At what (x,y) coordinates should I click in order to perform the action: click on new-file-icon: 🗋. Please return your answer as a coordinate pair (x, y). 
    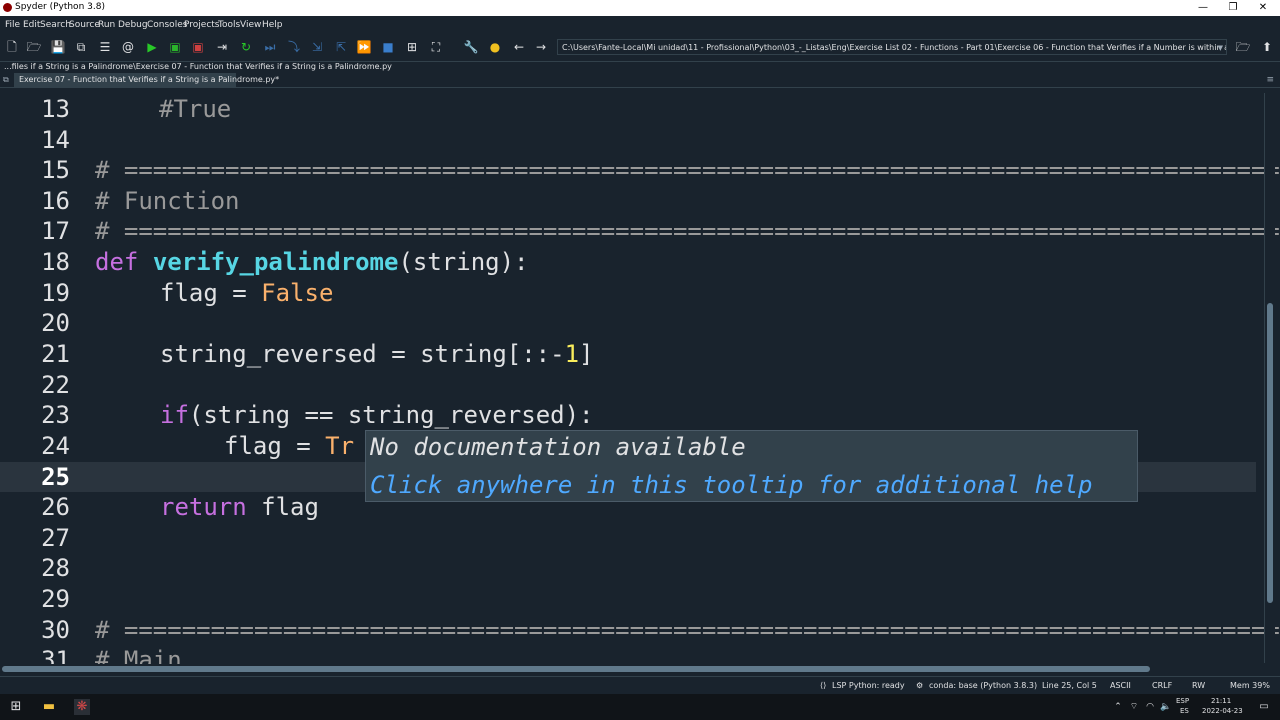
    Looking at the image, I should click on (12, 47).